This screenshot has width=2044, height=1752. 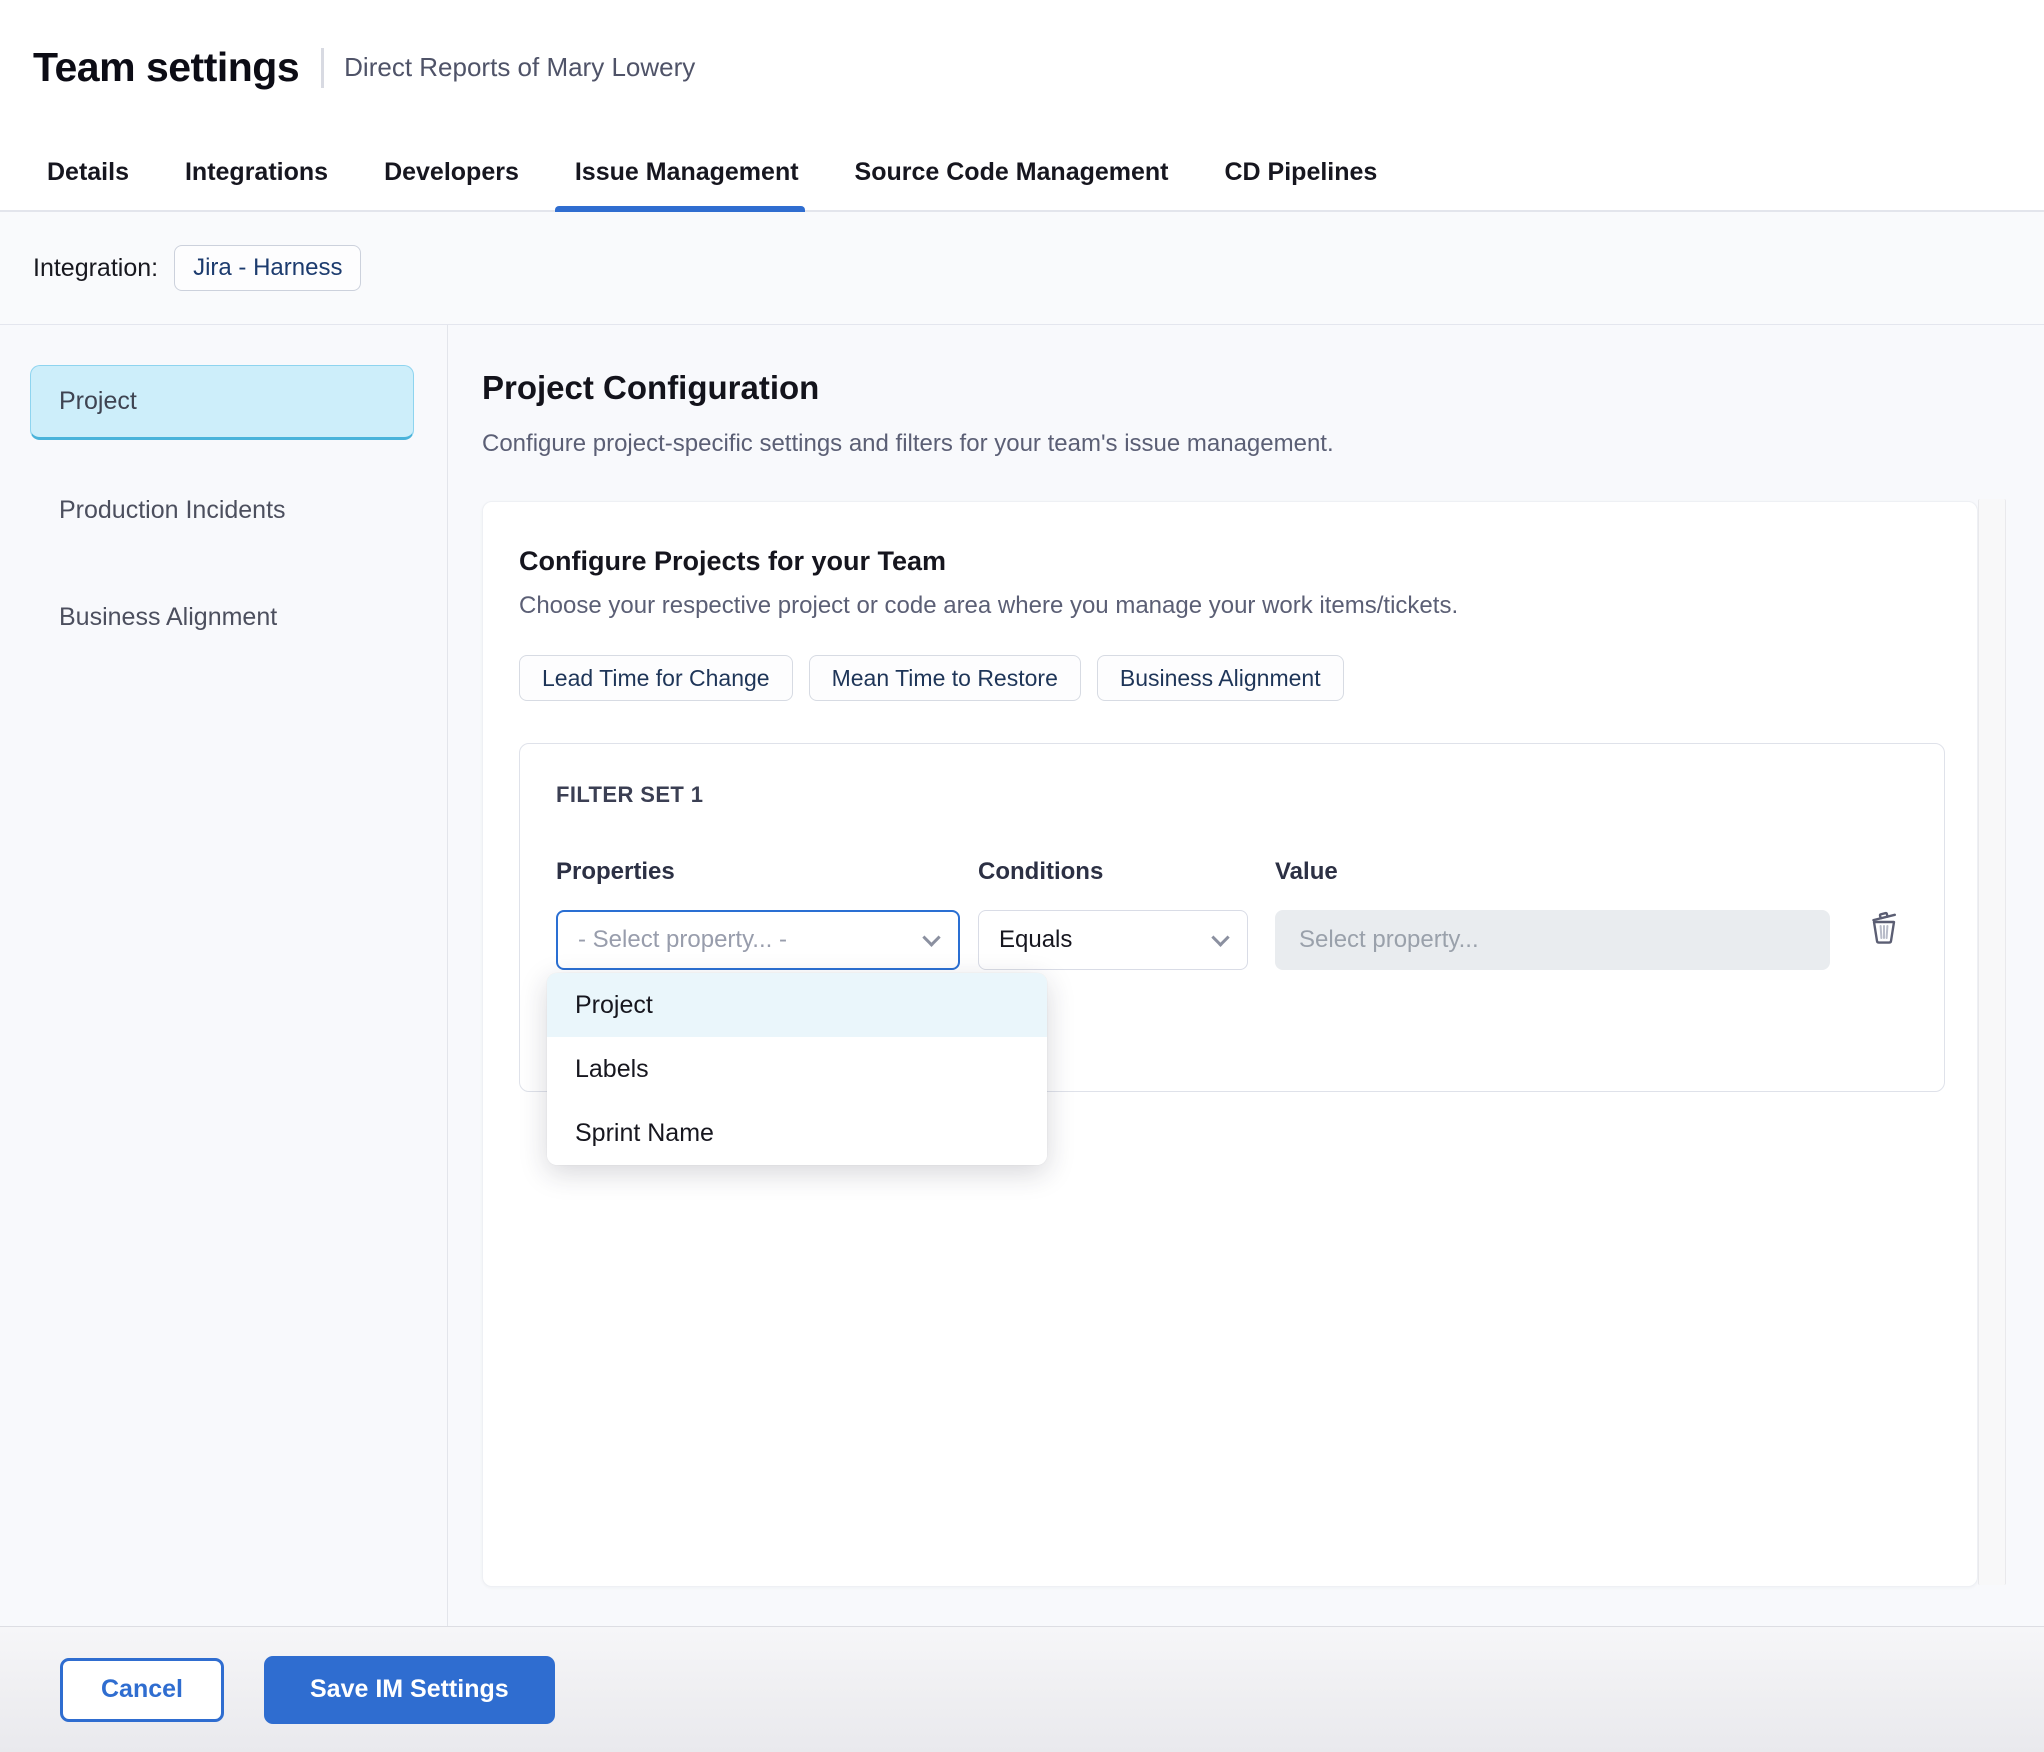 I want to click on save-im-settings-button: Save IM Settings, so click(x=409, y=1689).